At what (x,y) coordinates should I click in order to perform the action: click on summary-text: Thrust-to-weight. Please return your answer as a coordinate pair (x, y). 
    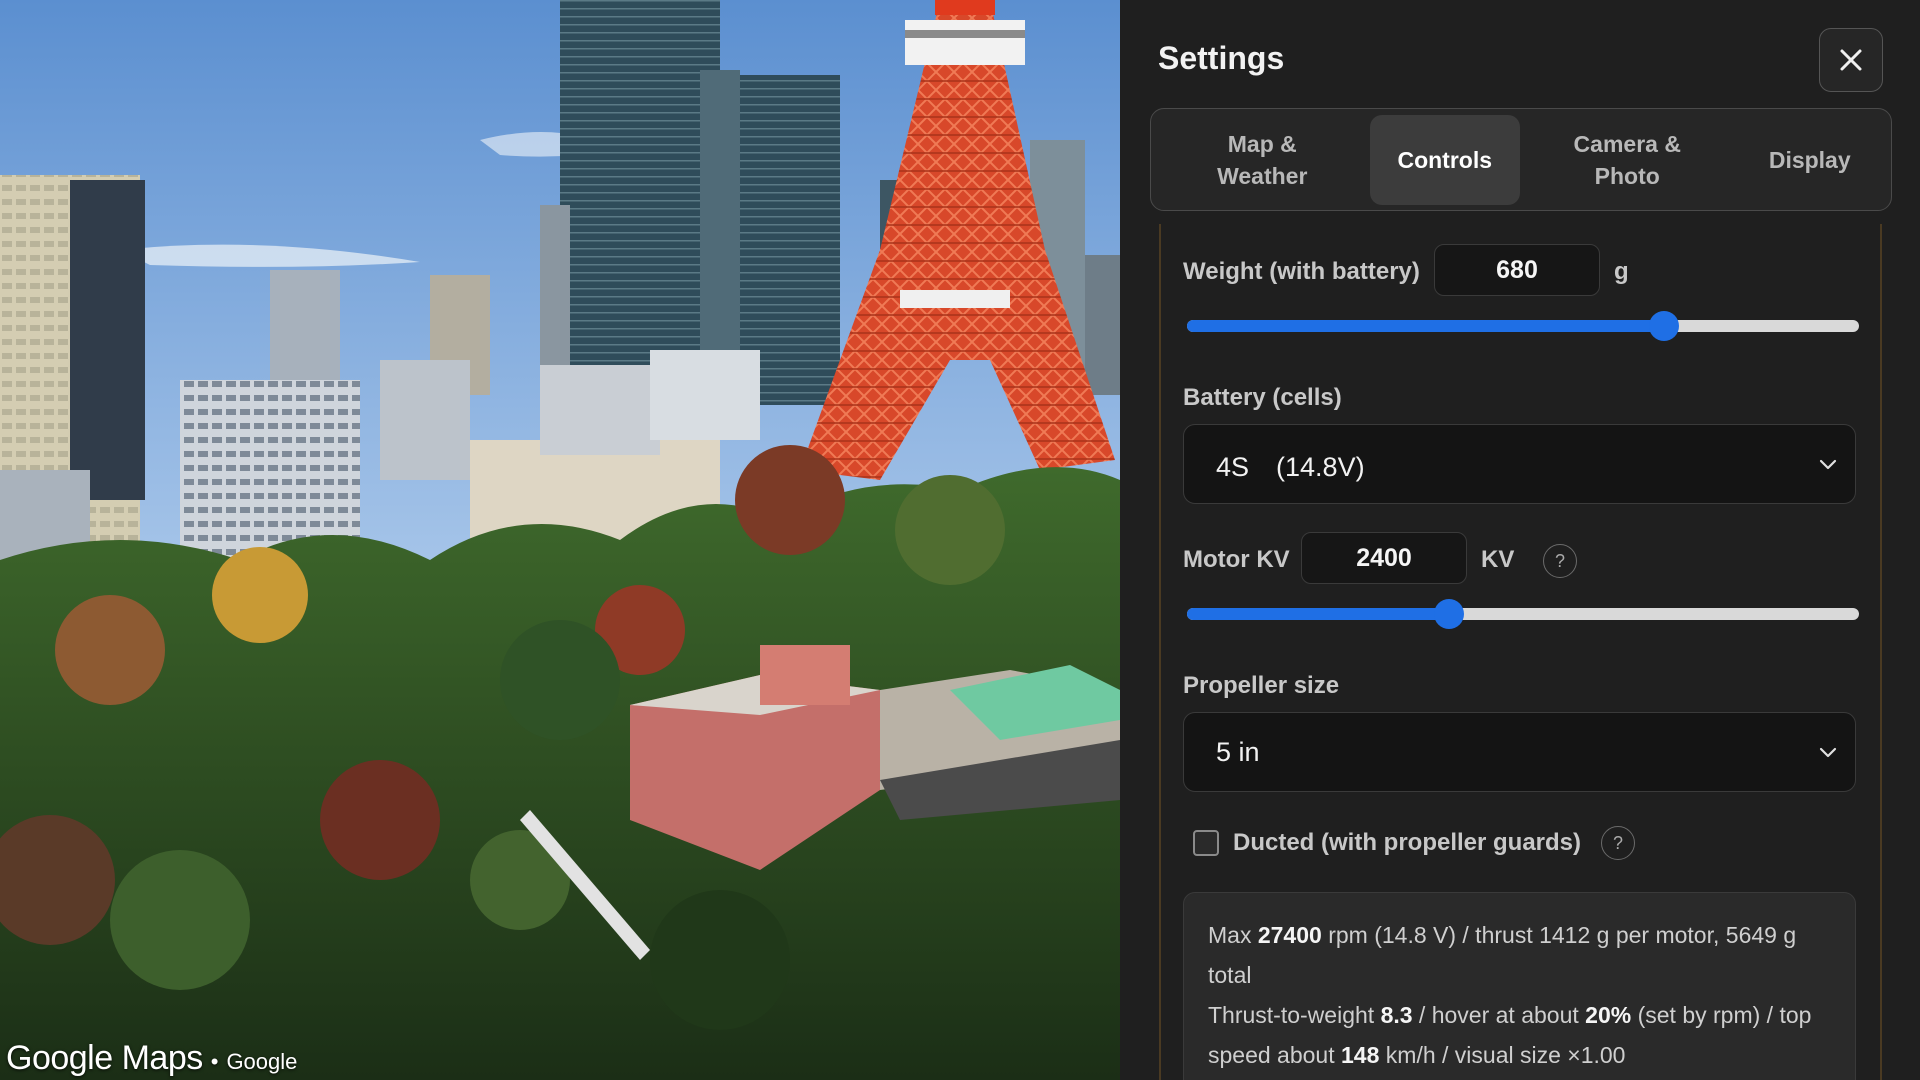
    Looking at the image, I should click on (1294, 1015).